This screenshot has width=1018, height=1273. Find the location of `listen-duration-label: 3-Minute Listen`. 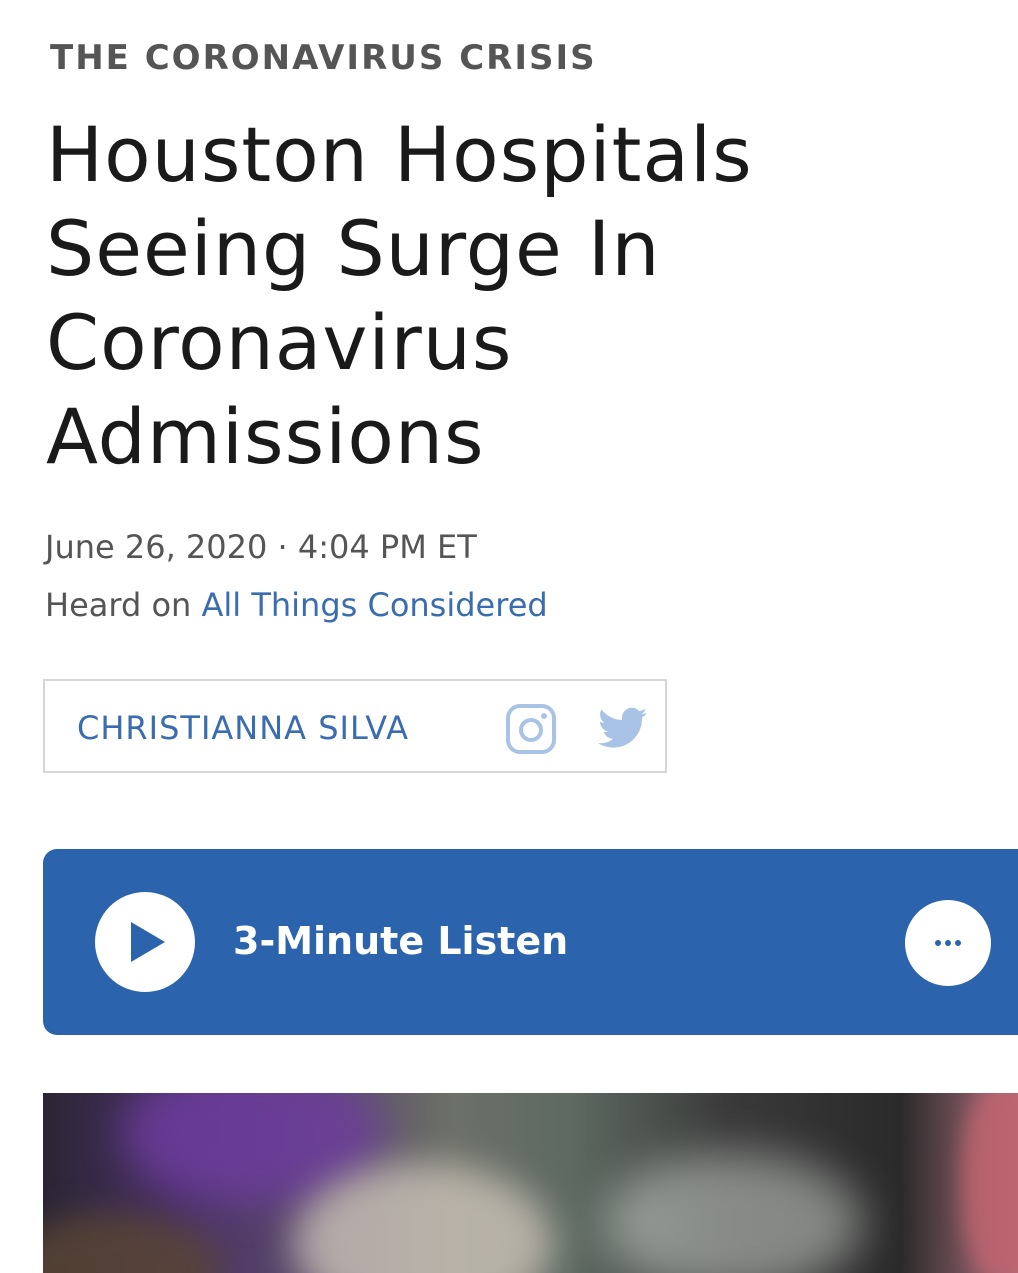

listen-duration-label: 3-Minute Listen is located at coordinates (401, 941).